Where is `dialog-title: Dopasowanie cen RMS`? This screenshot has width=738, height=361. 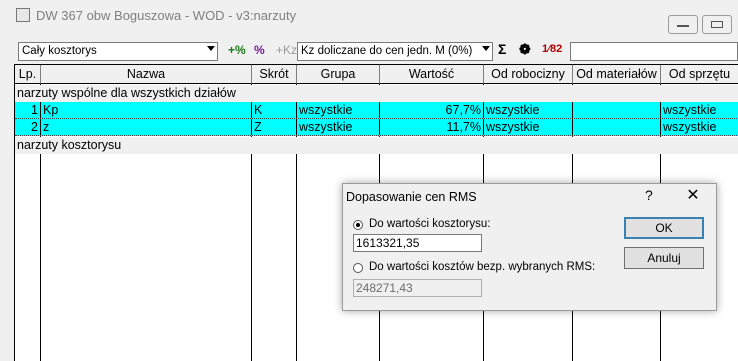 dialog-title: Dopasowanie cen RMS is located at coordinates (411, 197).